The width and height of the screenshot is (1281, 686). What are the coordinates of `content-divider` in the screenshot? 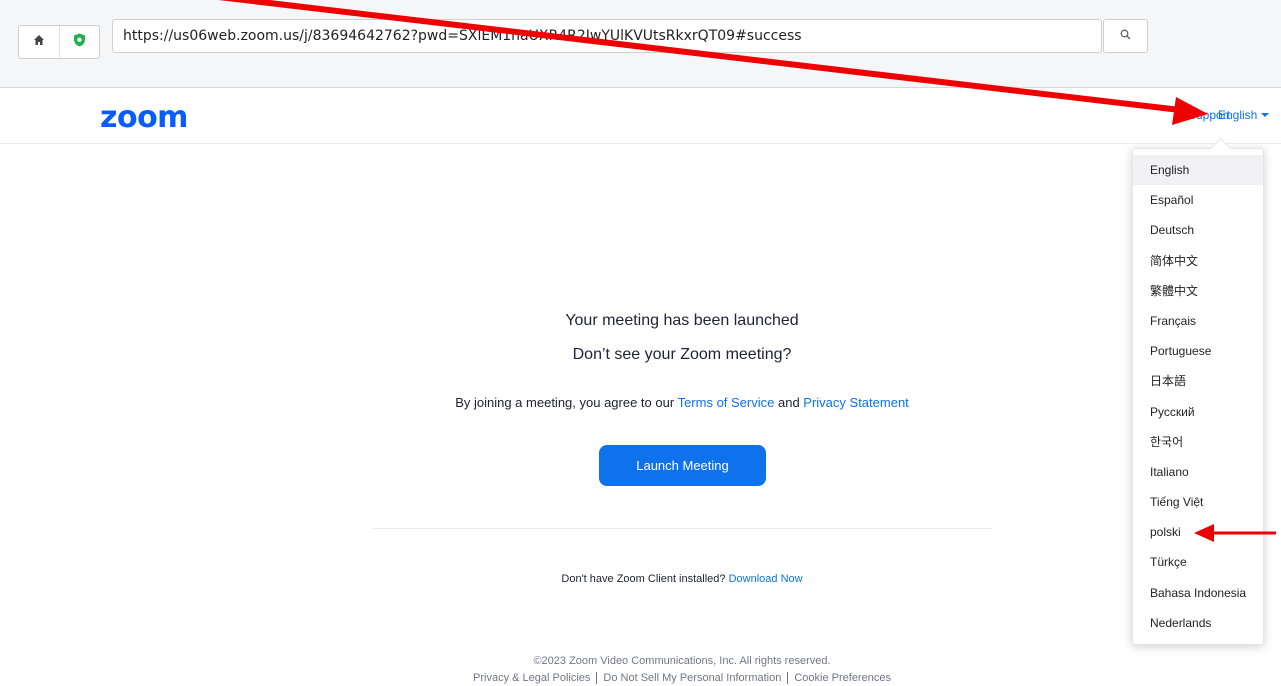 It's located at (682, 528).